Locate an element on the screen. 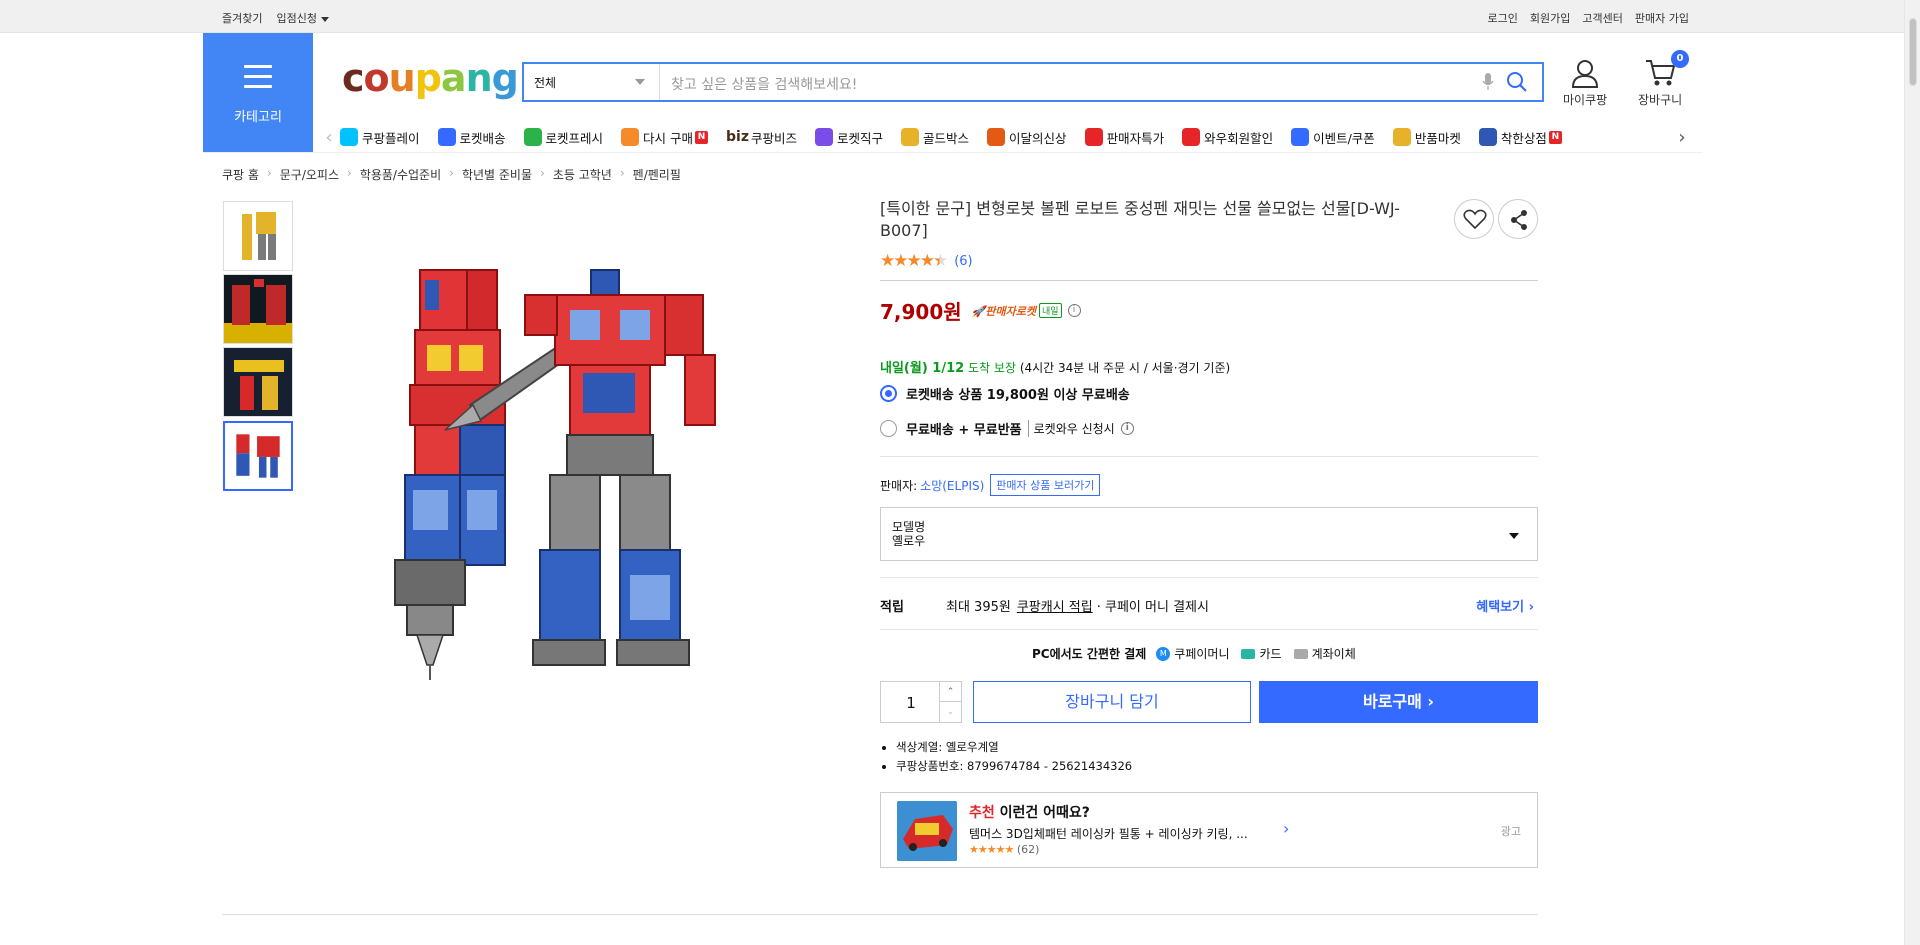  coupang-cash-link: 쿠팡캐시 적립 is located at coordinates (1055, 605).